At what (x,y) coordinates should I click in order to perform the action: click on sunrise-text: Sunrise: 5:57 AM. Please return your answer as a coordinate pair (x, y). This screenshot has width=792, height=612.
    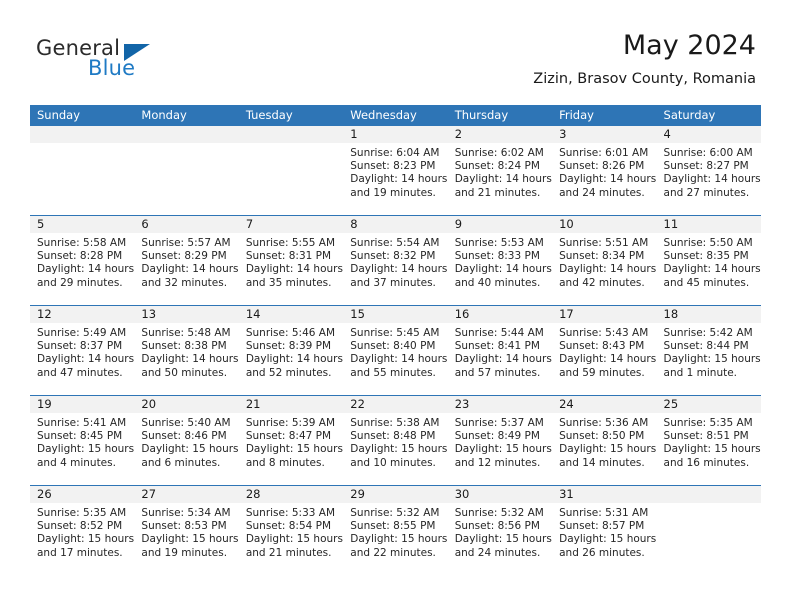
    Looking at the image, I should click on (186, 243).